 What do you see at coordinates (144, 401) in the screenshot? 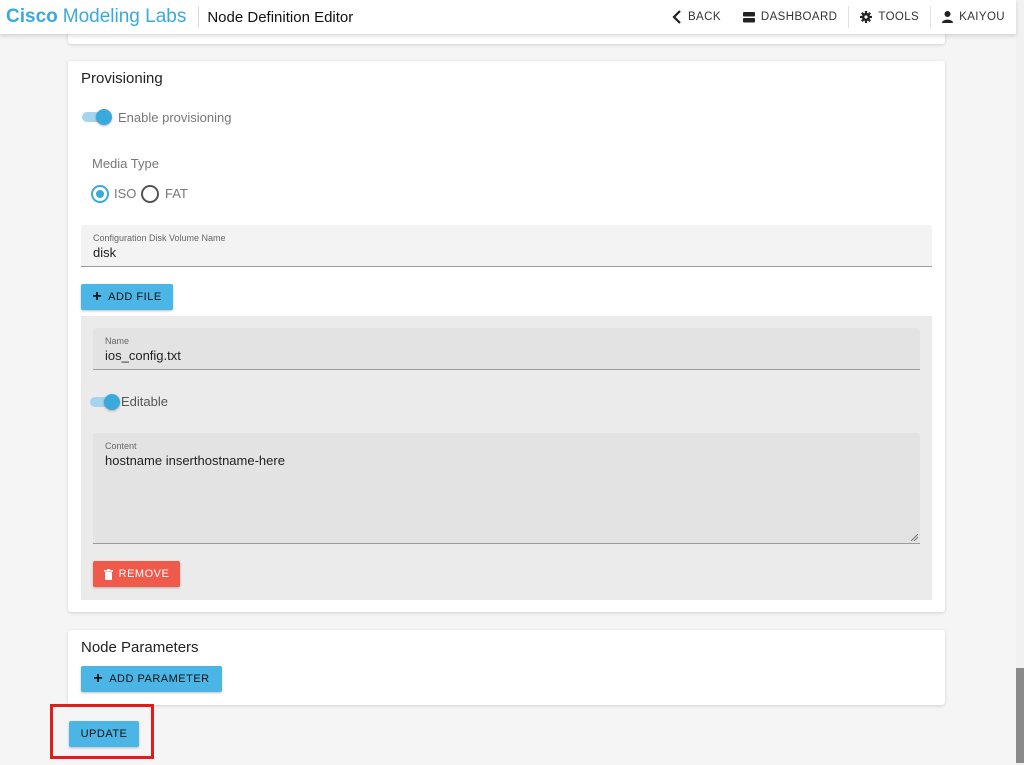
I see `file-editable-label: Editable` at bounding box center [144, 401].